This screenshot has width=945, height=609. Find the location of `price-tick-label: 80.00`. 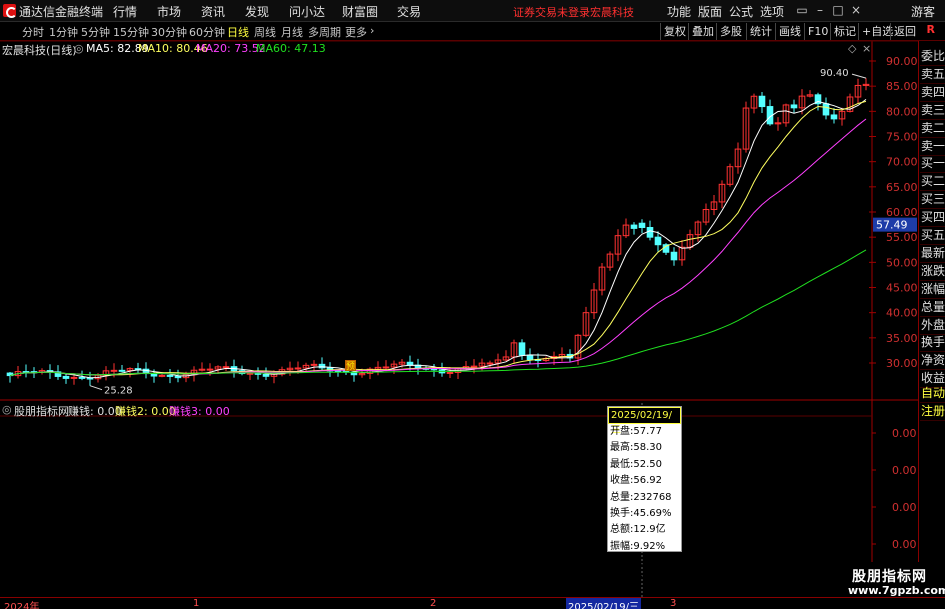

price-tick-label: 80.00 is located at coordinates (902, 111).